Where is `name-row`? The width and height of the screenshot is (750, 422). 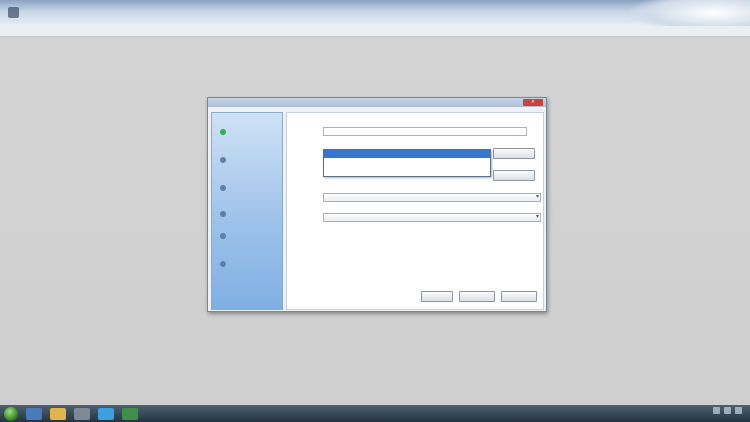
name-row is located at coordinates (304, 130).